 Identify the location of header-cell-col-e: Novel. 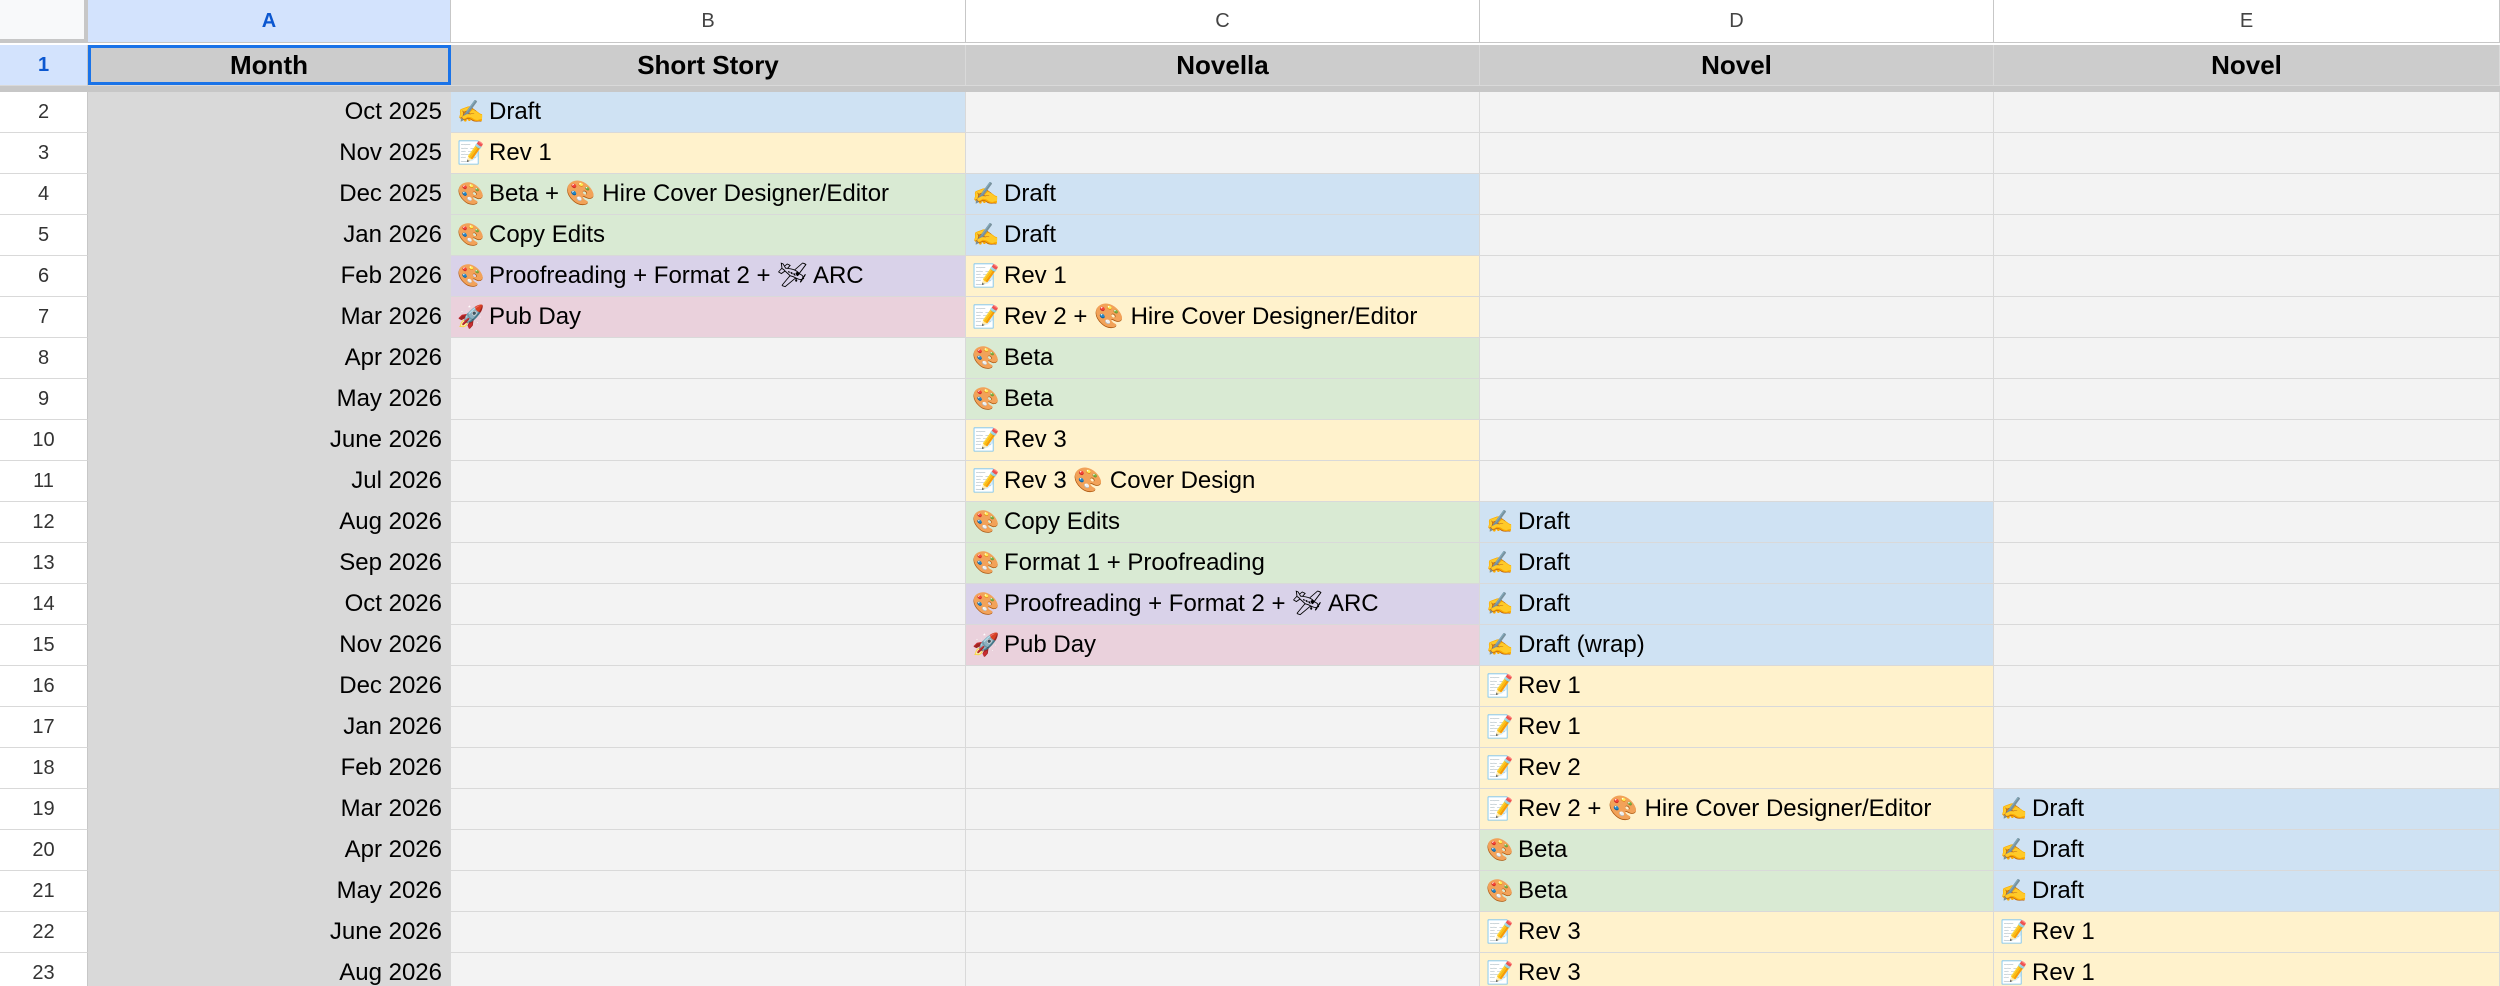
(2247, 65).